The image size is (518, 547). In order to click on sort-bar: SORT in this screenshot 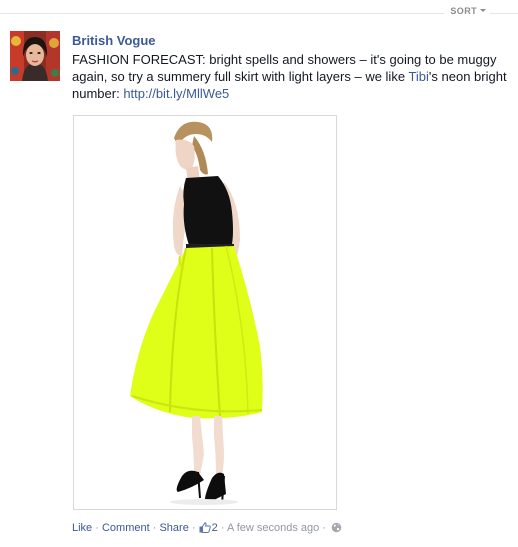, I will do `click(259, 11)`.